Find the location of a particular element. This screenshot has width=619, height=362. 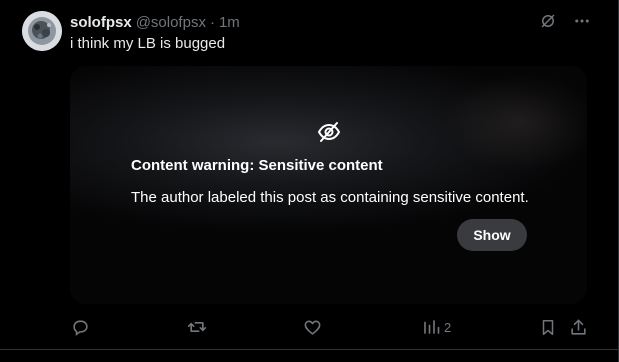

share-icon is located at coordinates (578, 327).